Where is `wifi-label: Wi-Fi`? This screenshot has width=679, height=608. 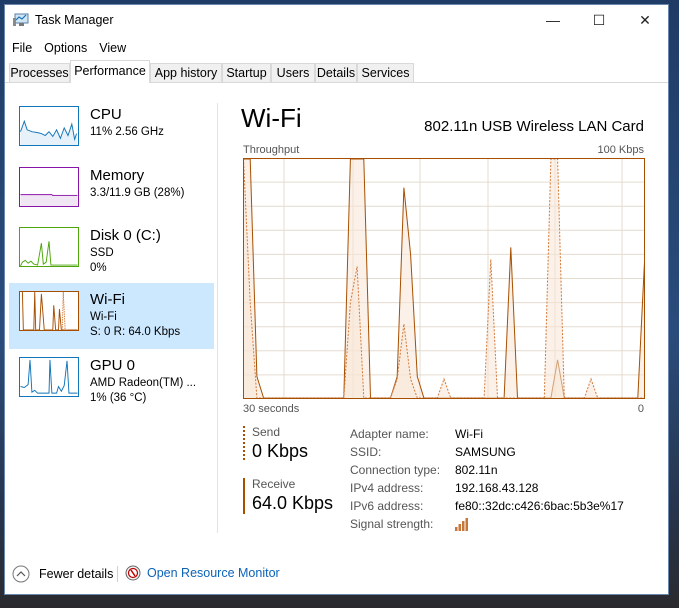
wifi-label: Wi-Fi is located at coordinates (107, 299).